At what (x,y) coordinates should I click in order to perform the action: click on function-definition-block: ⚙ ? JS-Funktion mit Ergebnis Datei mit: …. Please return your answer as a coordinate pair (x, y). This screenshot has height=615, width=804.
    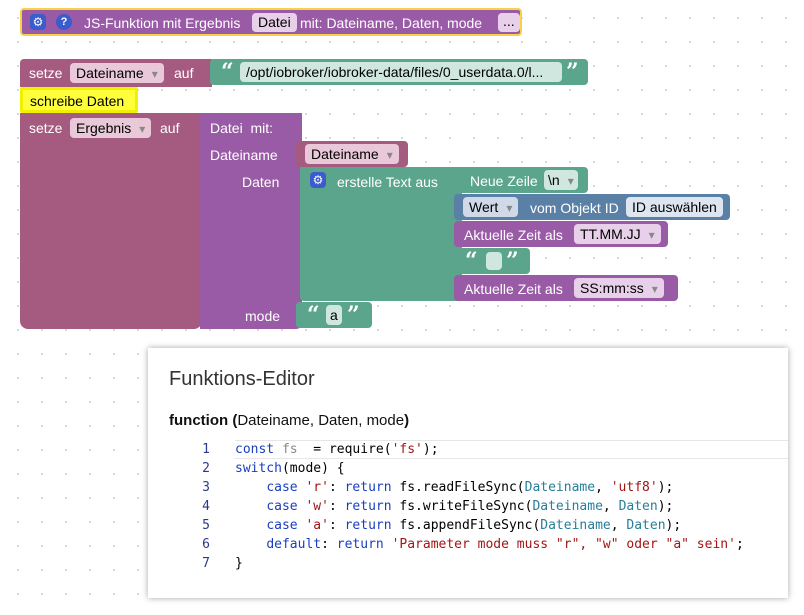
    Looking at the image, I should click on (271, 22).